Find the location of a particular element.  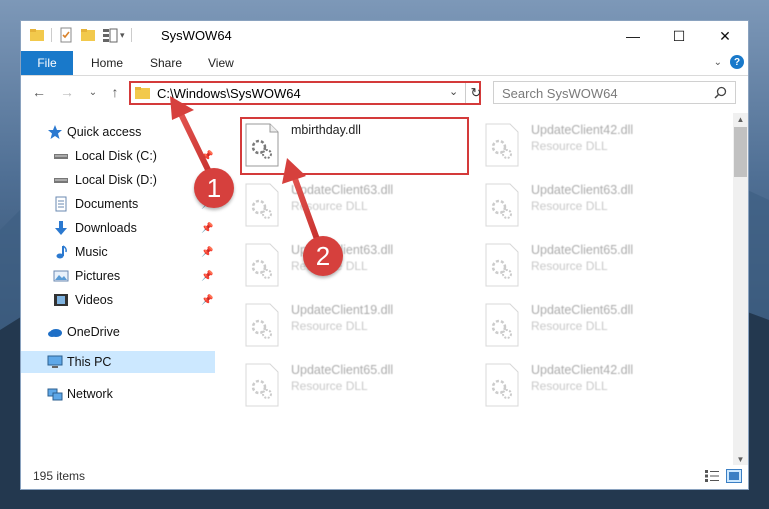

tab-view: View is located at coordinates (221, 63).